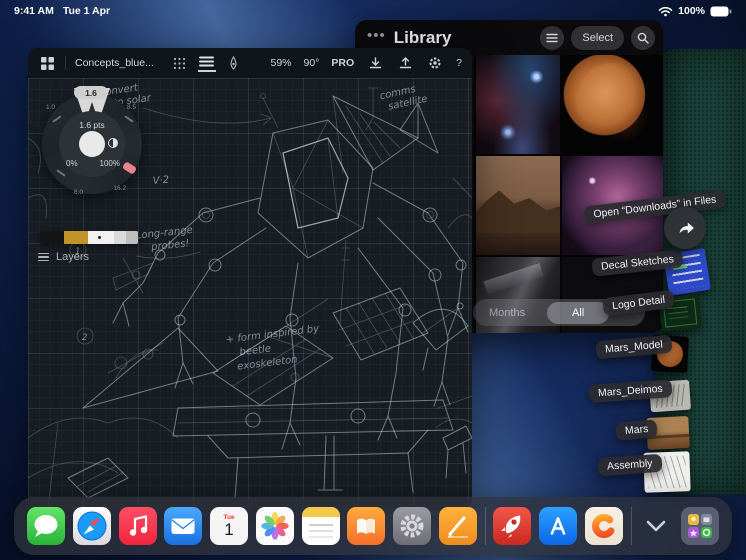  I want to click on pro-badge: PRO, so click(342, 63).